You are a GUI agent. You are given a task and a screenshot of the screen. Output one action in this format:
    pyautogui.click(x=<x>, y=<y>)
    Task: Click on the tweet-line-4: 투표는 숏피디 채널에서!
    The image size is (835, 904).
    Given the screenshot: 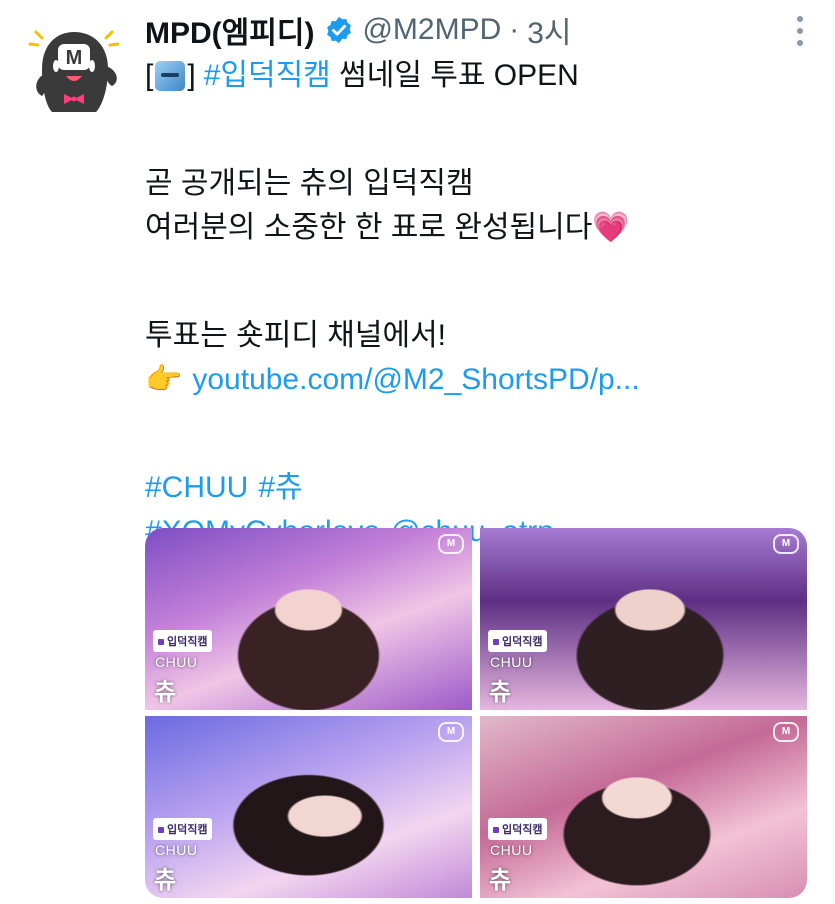 What is the action you would take?
    pyautogui.click(x=296, y=335)
    